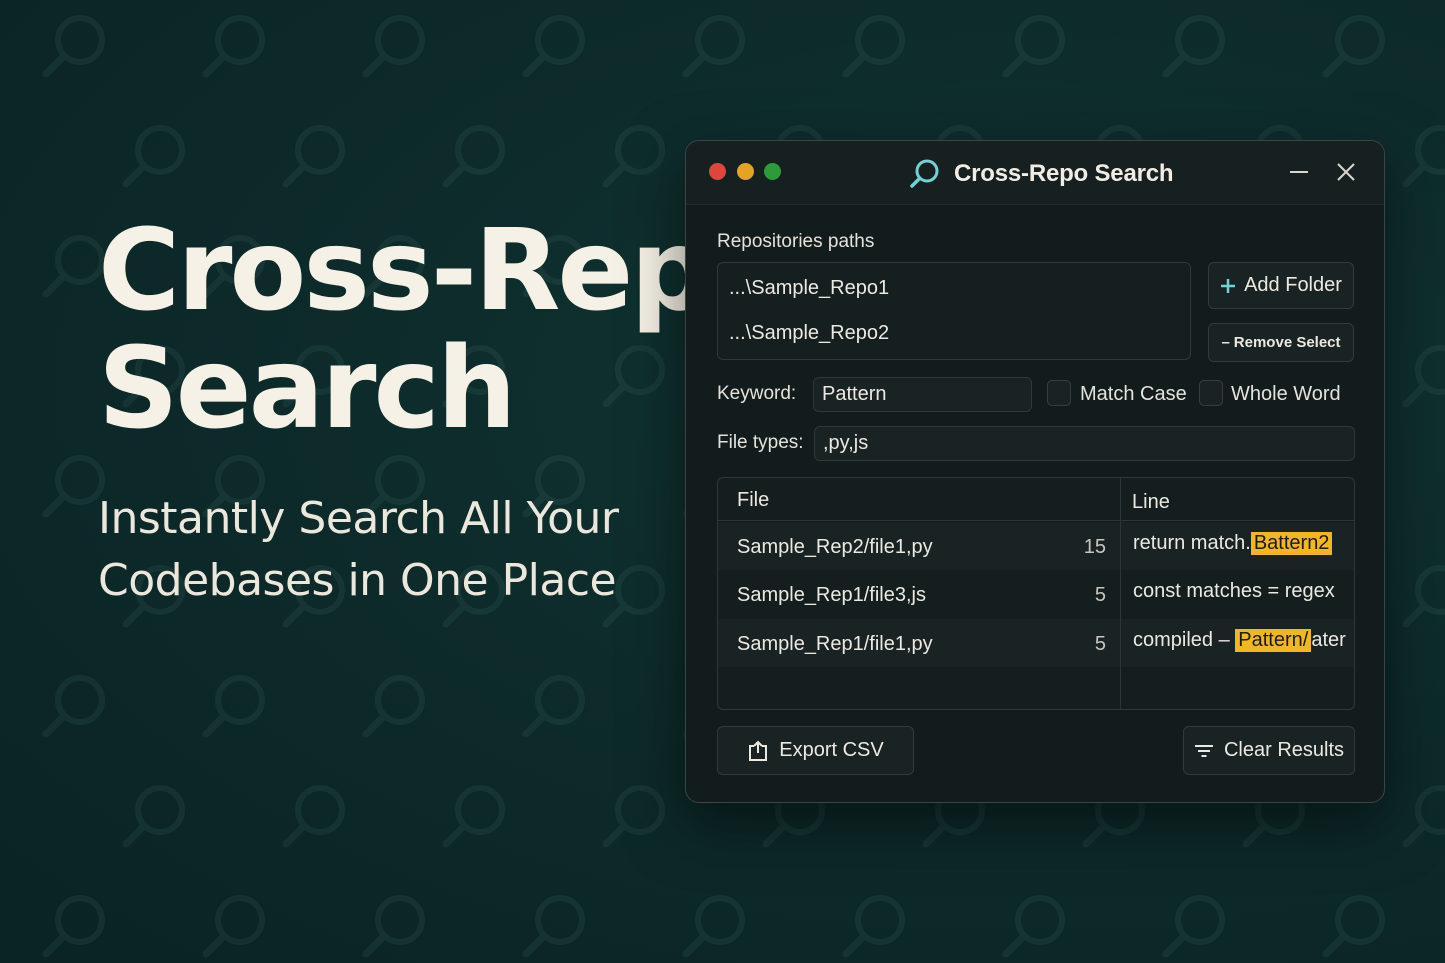 The image size is (1445, 963). I want to click on plus-icon, so click(1228, 285).